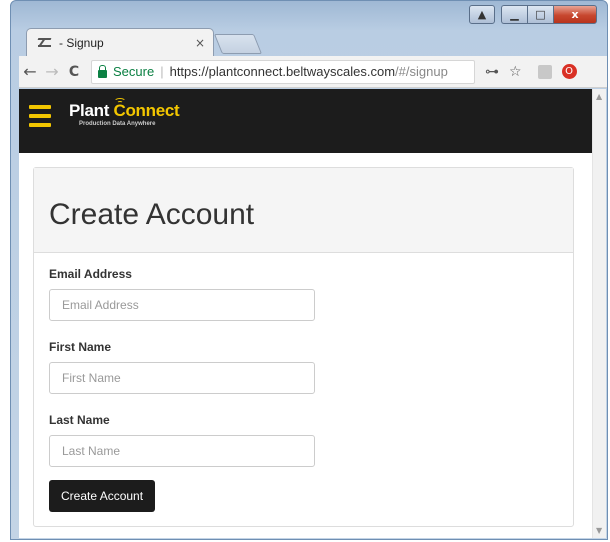 The width and height of the screenshot is (610, 542). What do you see at coordinates (544, 71) in the screenshot?
I see `extension-icon` at bounding box center [544, 71].